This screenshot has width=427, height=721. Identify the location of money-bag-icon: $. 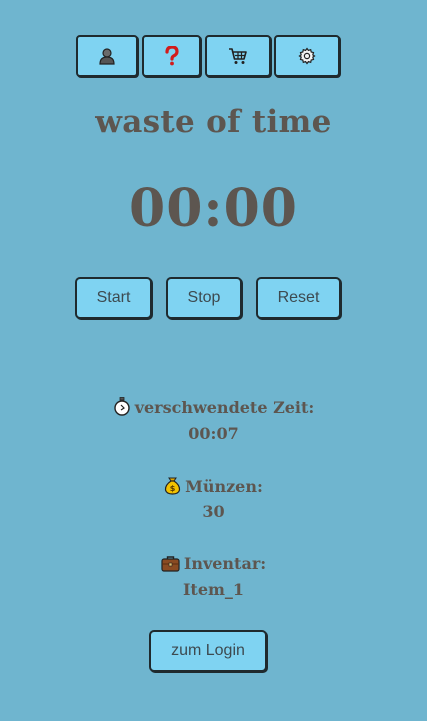
(172, 487).